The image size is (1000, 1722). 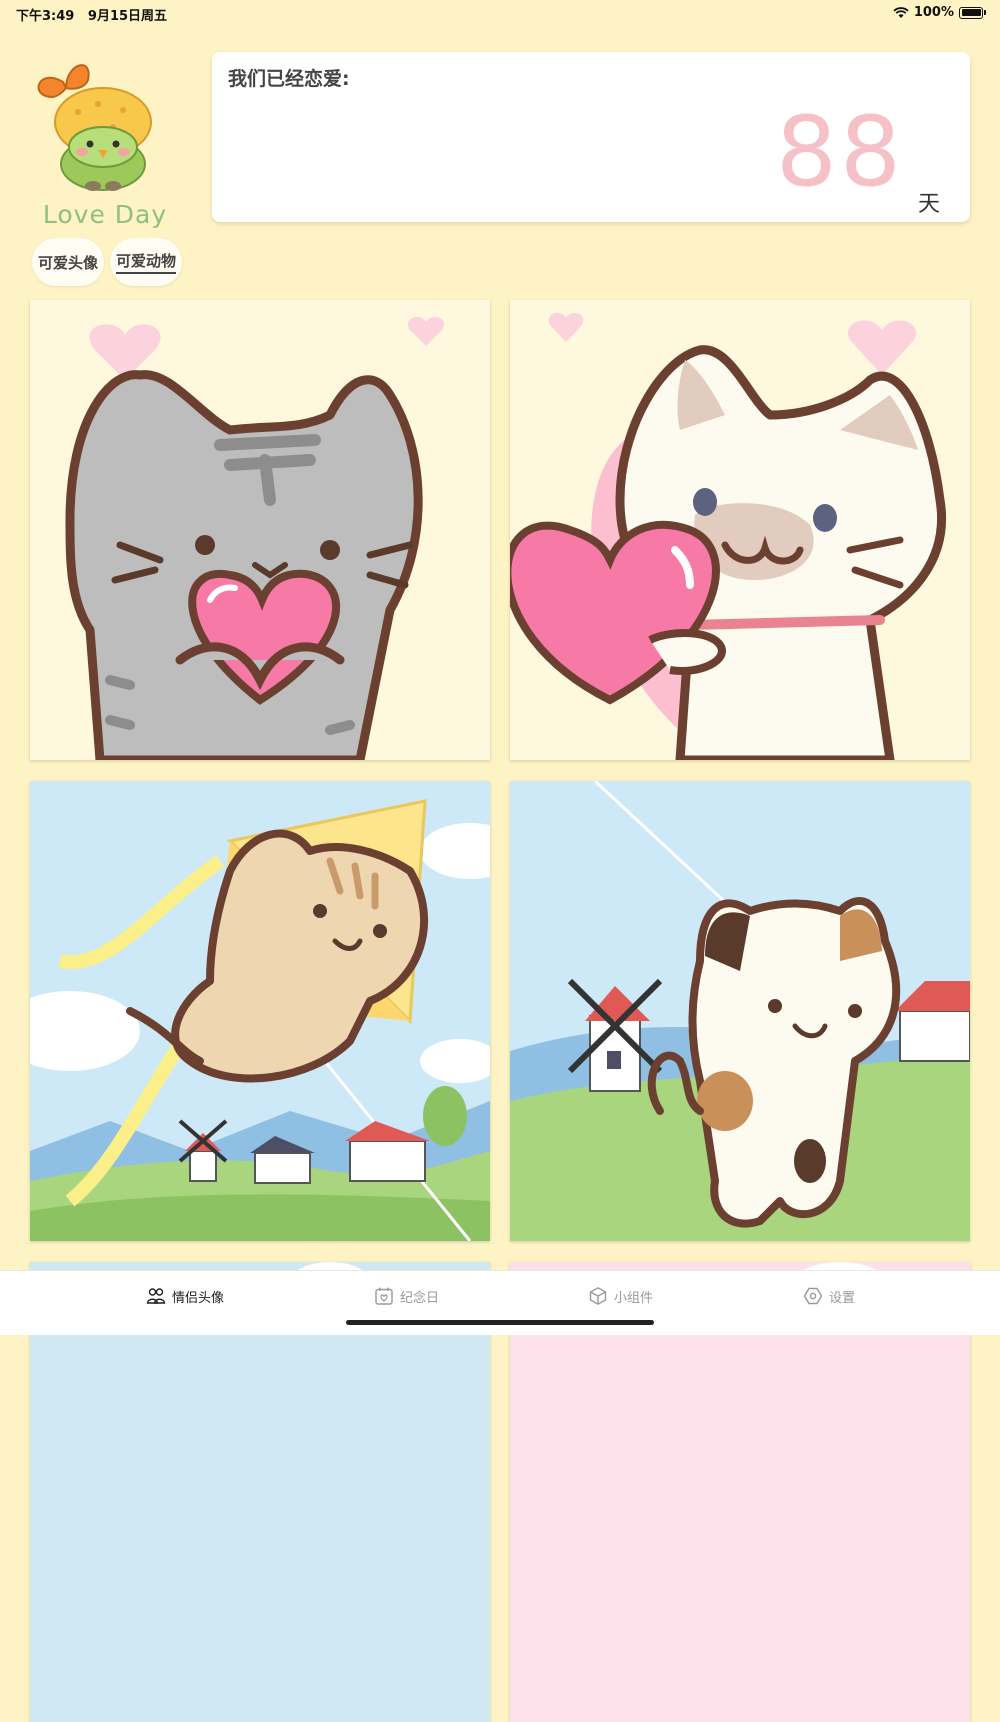 What do you see at coordinates (813, 1296) in the screenshot?
I see `settings-hexagon-icon` at bounding box center [813, 1296].